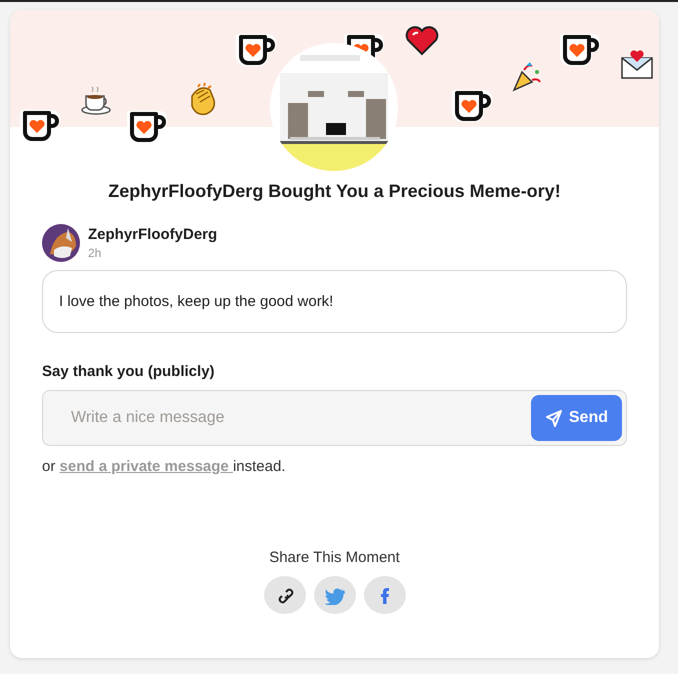  Describe the element at coordinates (95, 253) in the screenshot. I see `timestamp: 2h` at that location.